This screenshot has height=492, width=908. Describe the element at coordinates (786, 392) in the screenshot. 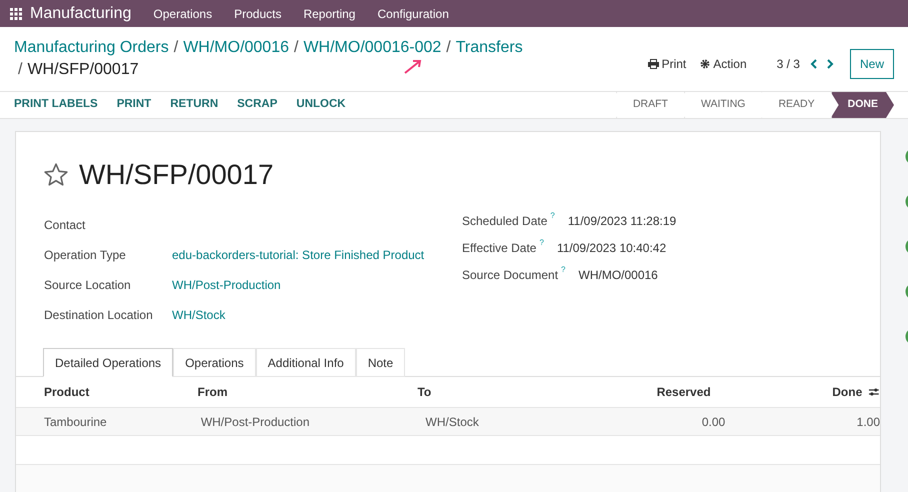

I see `column-header: Done` at that location.